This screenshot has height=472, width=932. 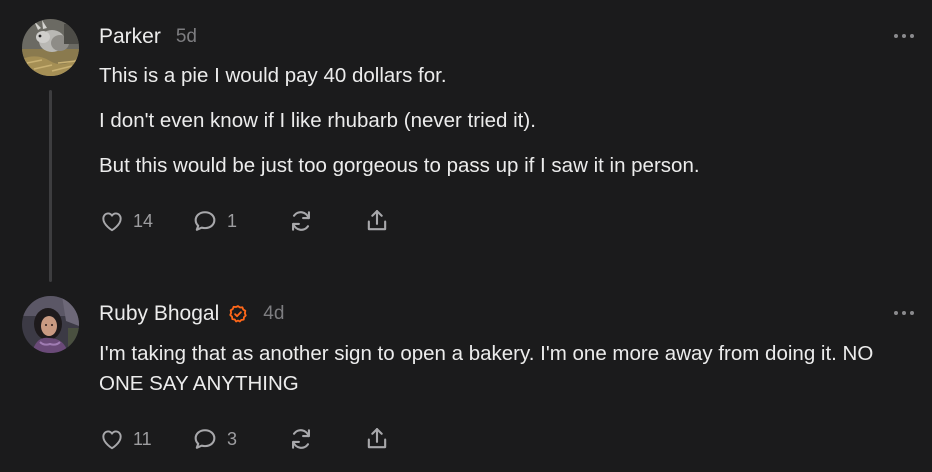 I want to click on comment-actions: 11 3, so click(x=245, y=439).